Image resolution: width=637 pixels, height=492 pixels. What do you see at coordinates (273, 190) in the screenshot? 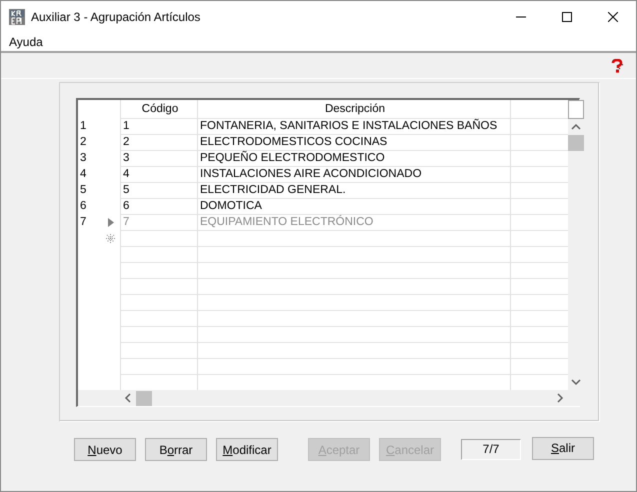
I see `table-cell: ELECTRICIDAD GENERAL.` at bounding box center [273, 190].